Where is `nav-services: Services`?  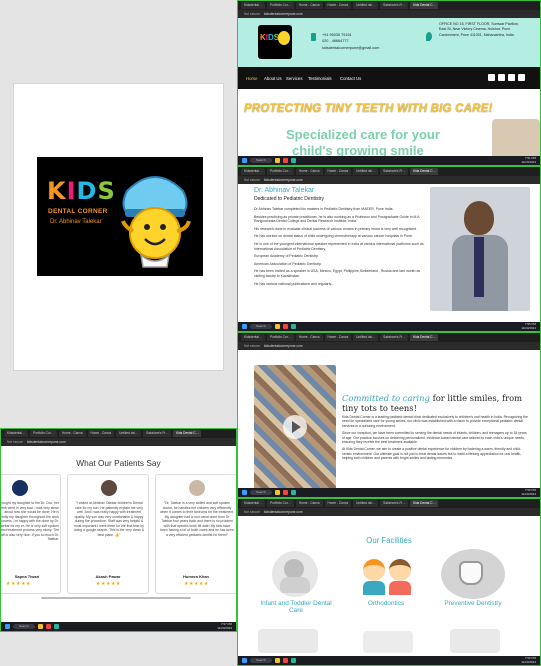 nav-services: Services is located at coordinates (294, 78).